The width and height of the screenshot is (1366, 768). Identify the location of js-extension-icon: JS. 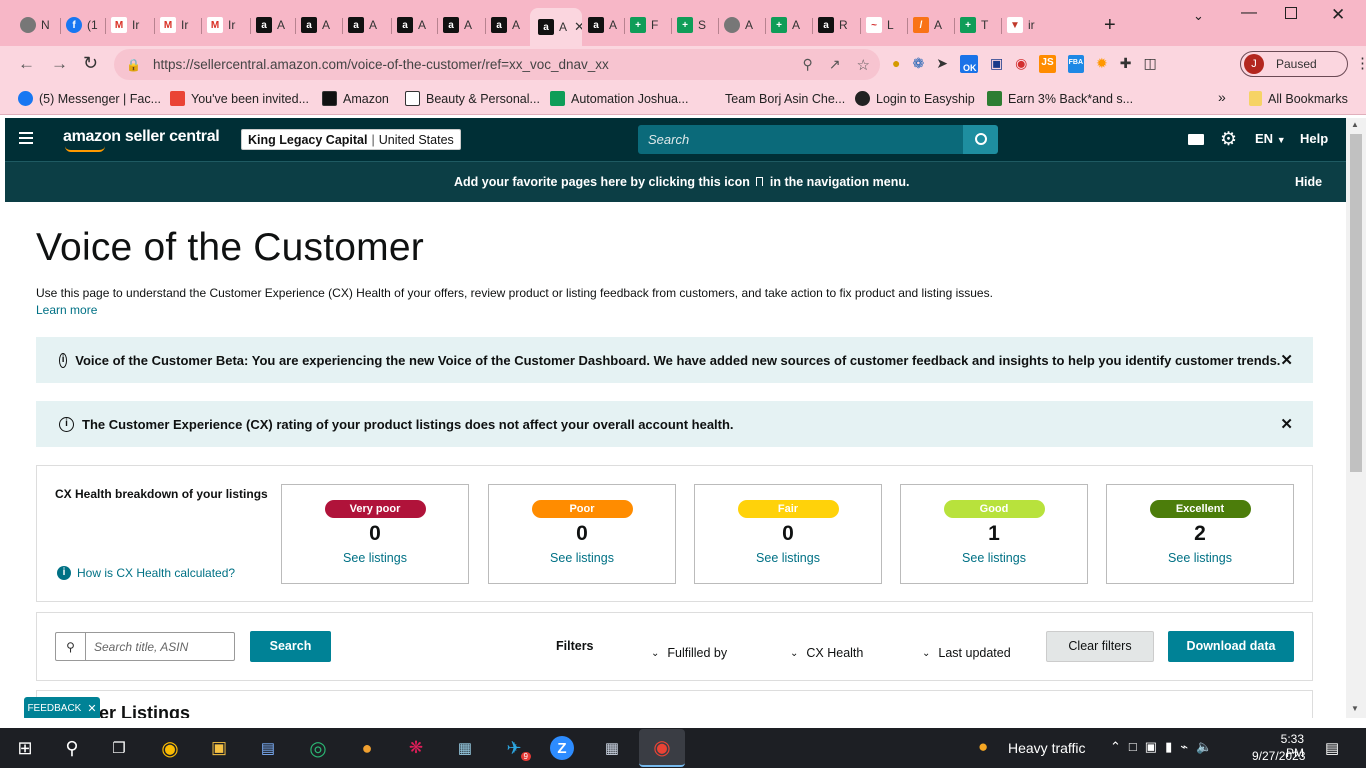
(1047, 64).